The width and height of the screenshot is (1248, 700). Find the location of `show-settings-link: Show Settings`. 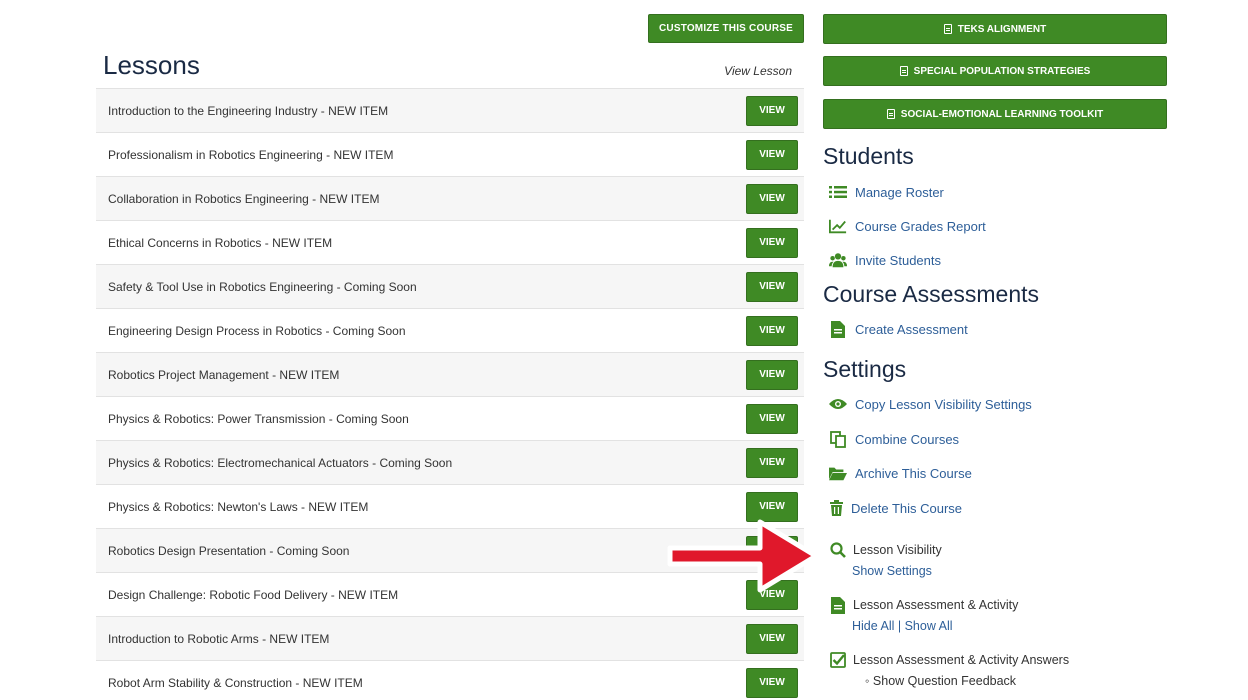

show-settings-link: Show Settings is located at coordinates (897, 571).